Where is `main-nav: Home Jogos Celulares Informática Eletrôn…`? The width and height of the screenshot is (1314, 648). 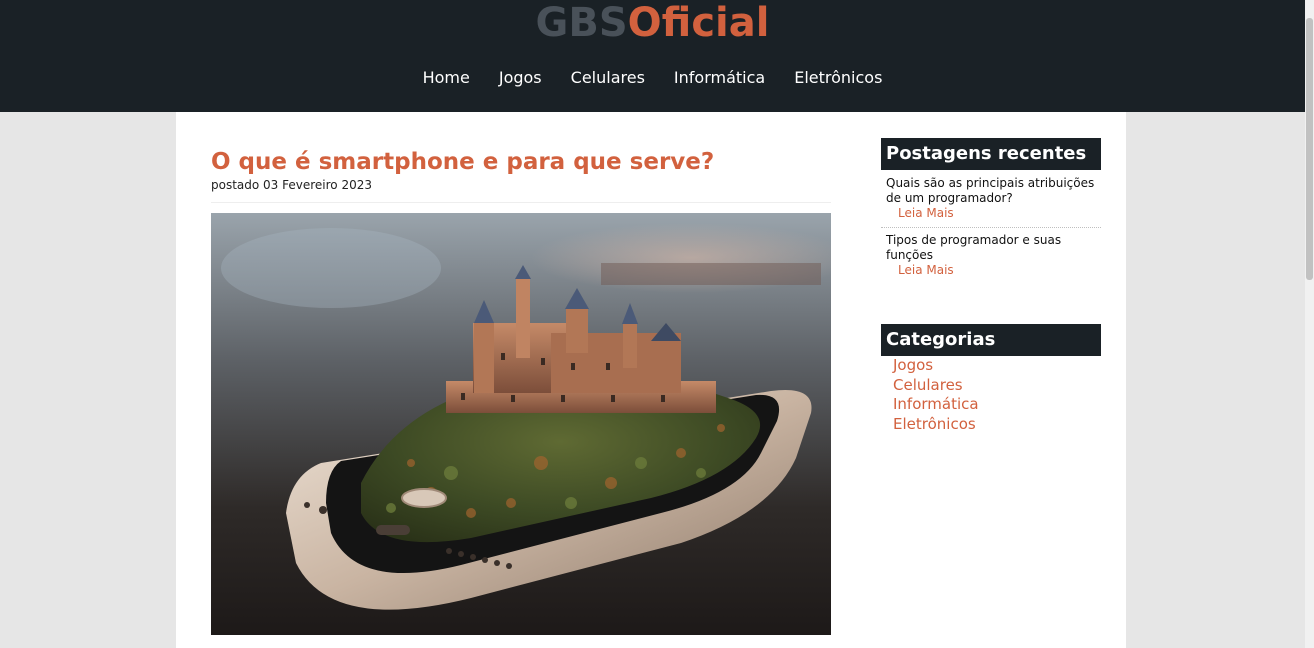
main-nav: Home Jogos Celulares Informática Eletrôn… is located at coordinates (652, 78).